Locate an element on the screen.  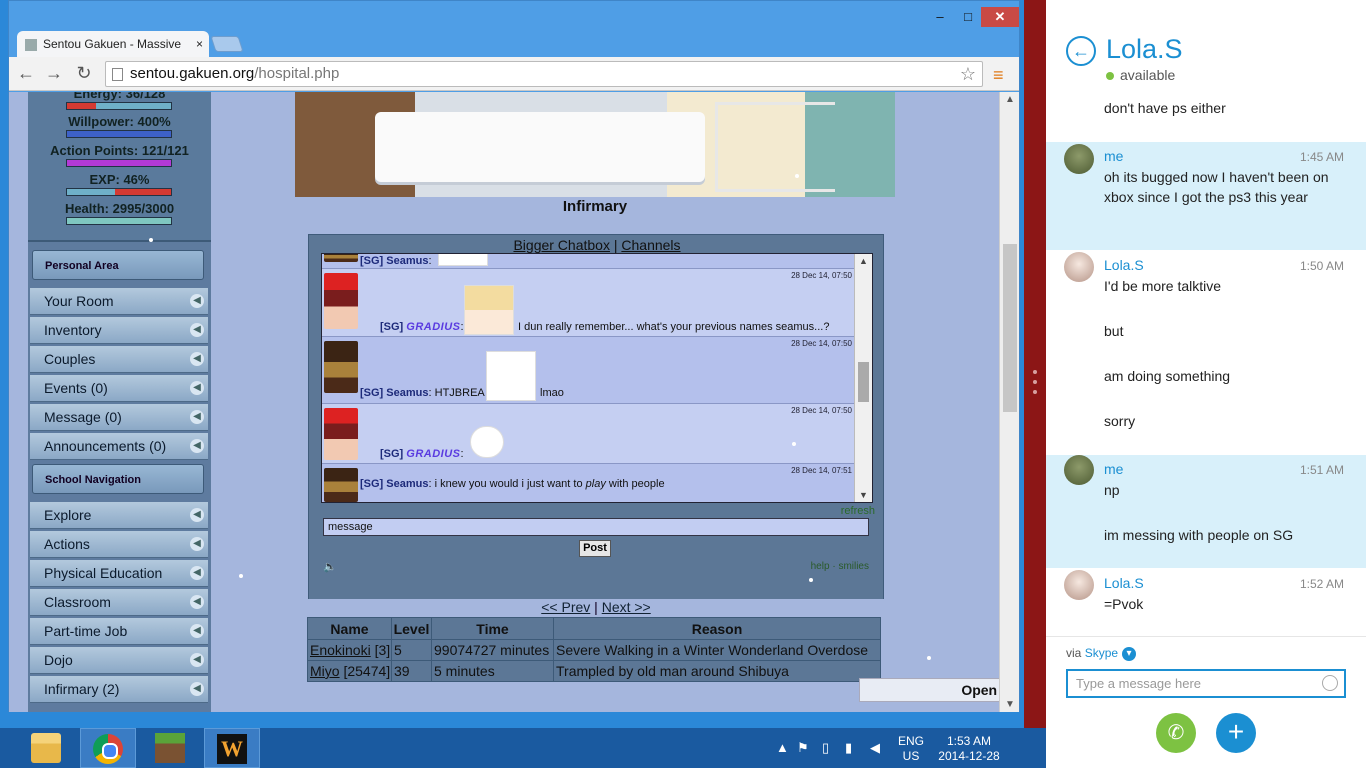
forward-icon: → is located at coordinates (54, 73).